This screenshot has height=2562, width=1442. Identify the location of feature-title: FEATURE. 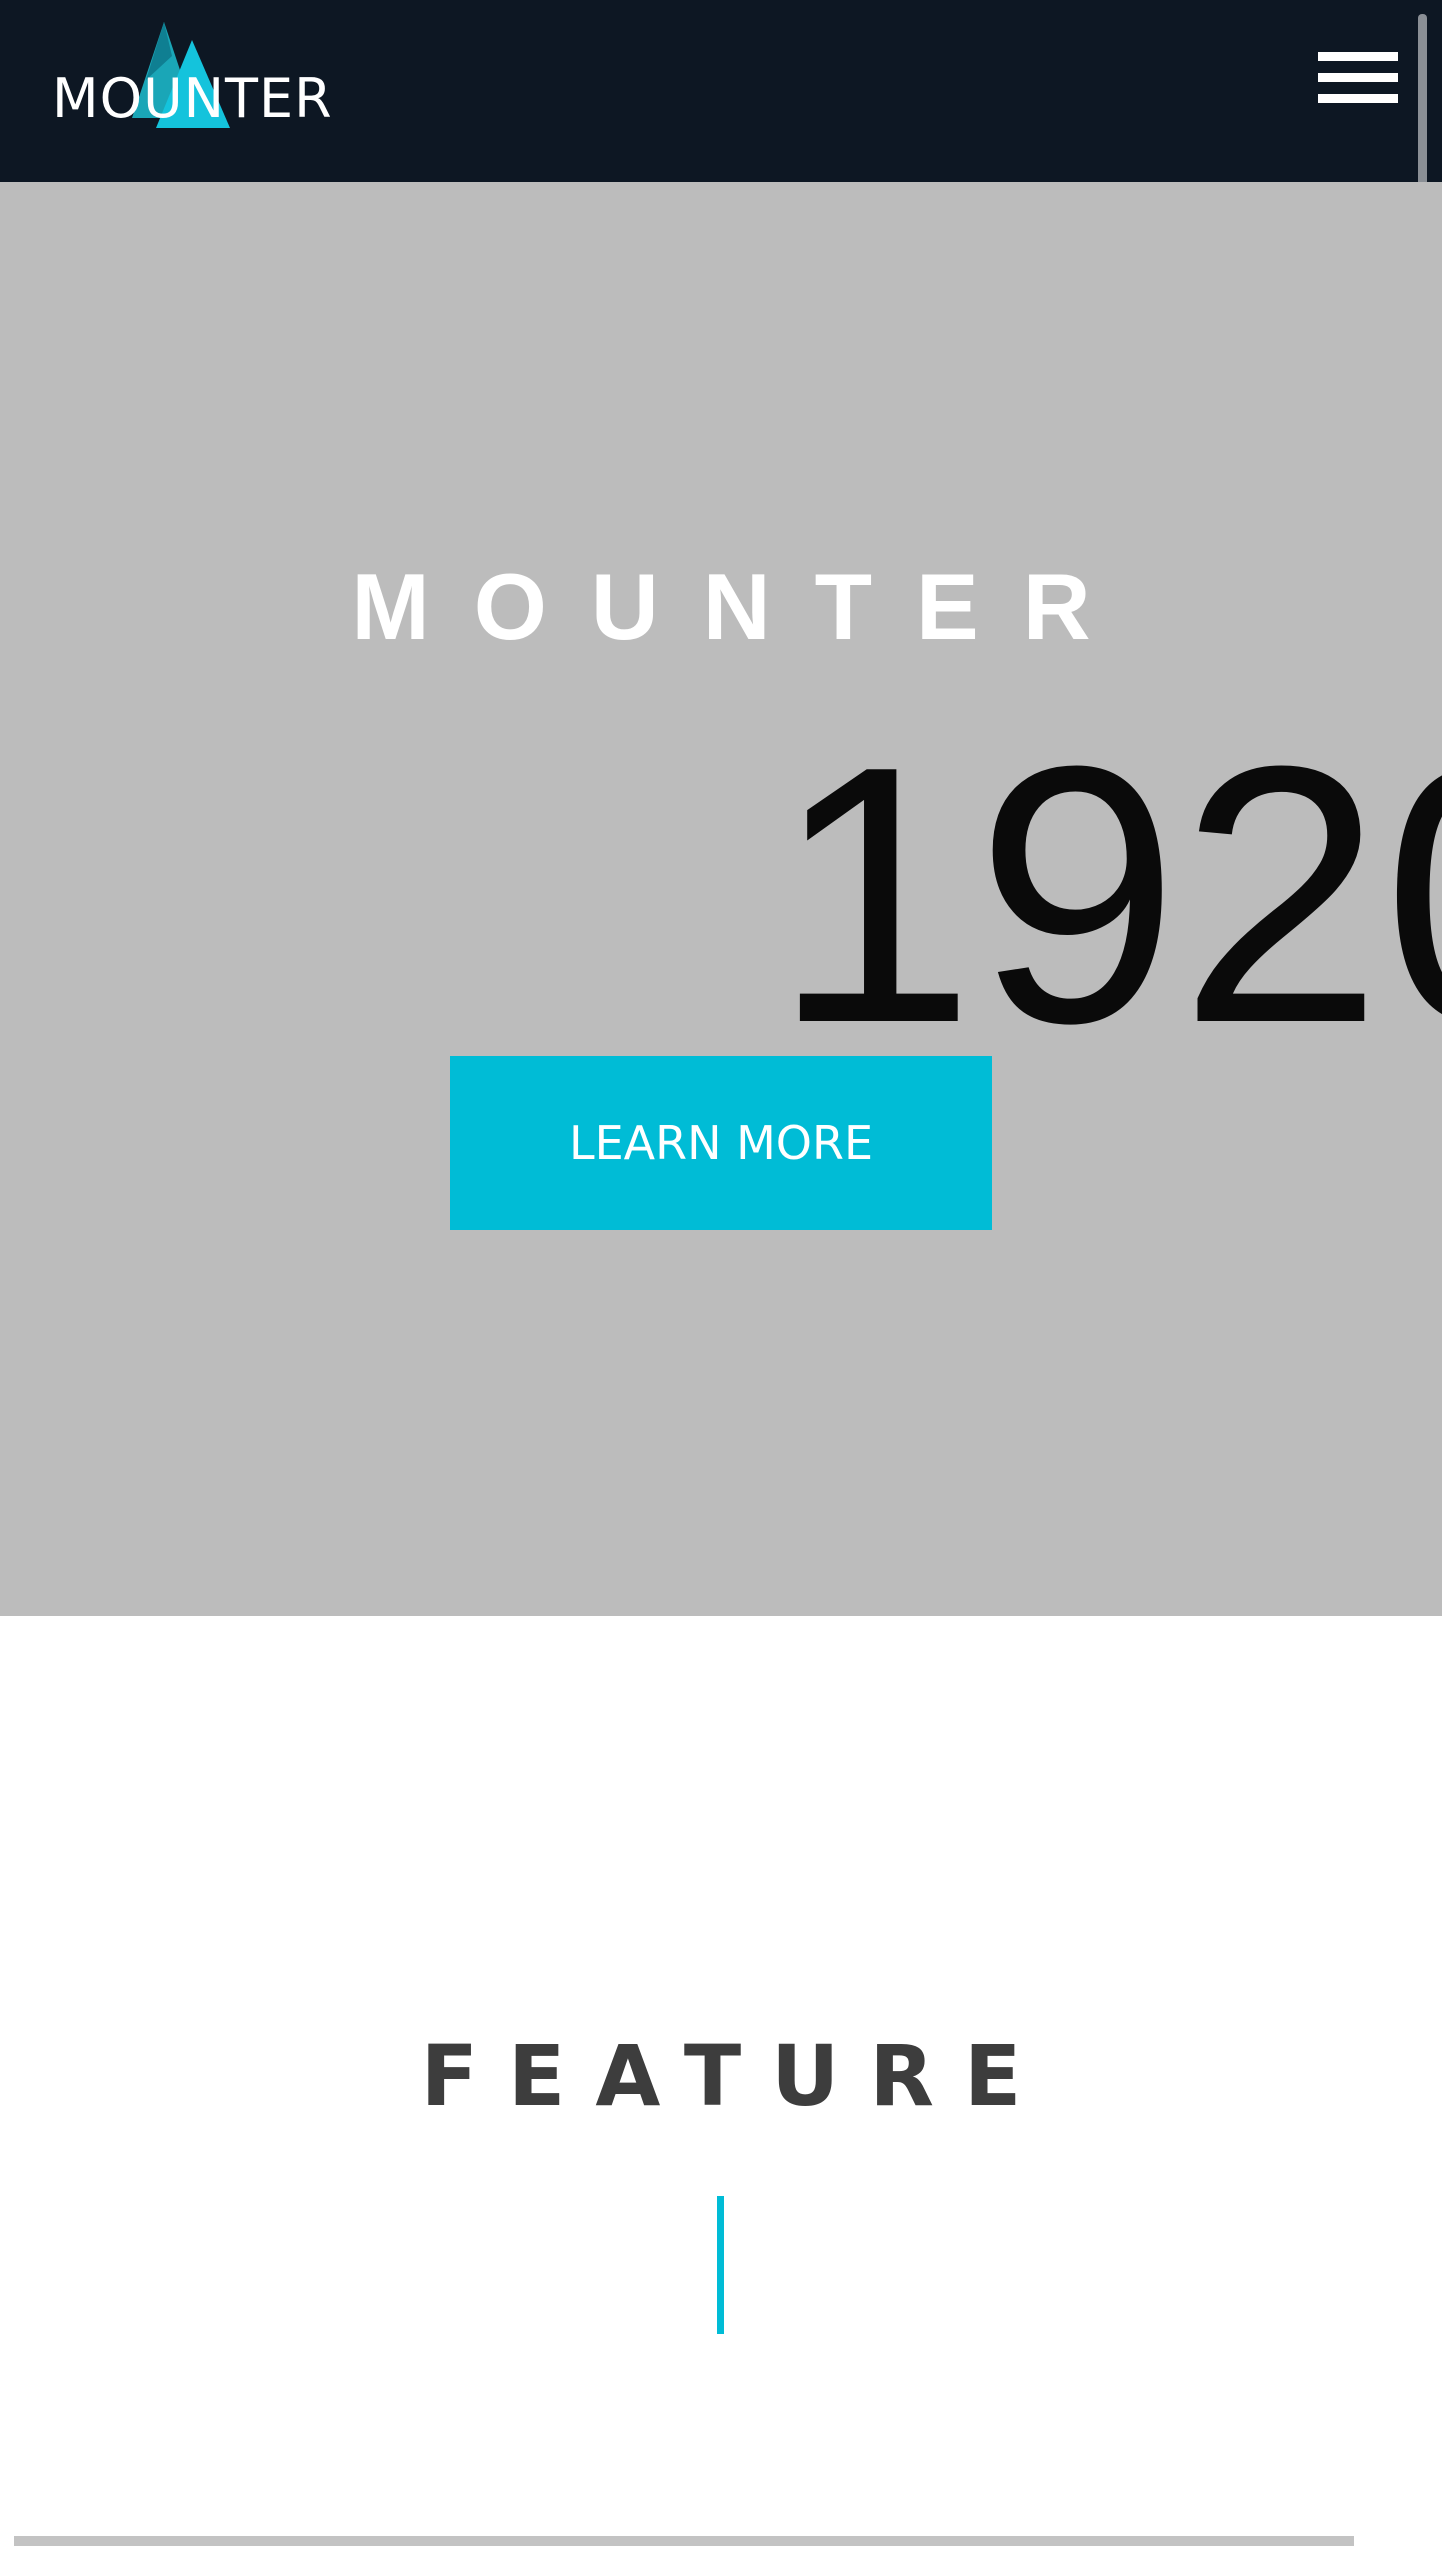
(736, 2076).